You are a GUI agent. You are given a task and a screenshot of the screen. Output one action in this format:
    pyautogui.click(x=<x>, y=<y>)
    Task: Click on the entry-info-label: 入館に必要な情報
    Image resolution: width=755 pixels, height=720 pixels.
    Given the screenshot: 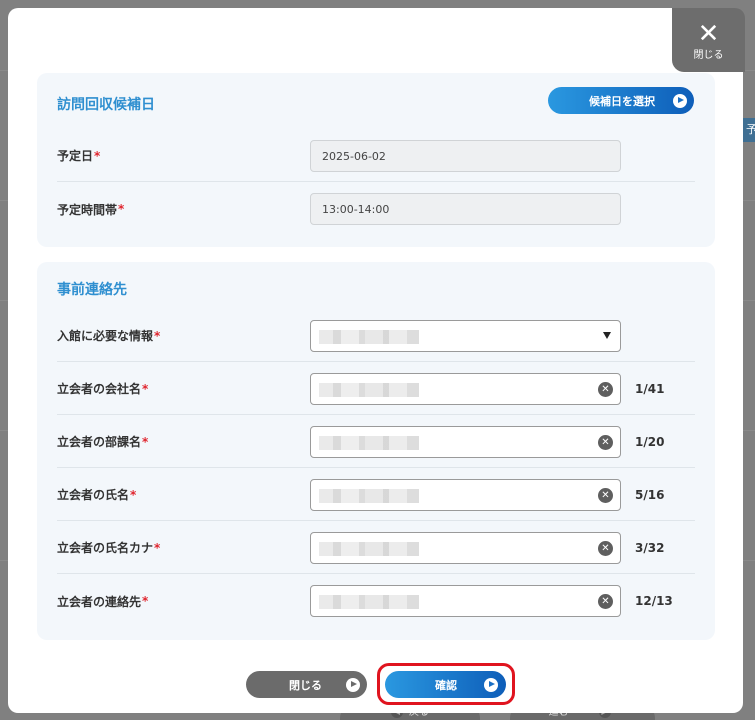 What is the action you would take?
    pyautogui.click(x=105, y=336)
    